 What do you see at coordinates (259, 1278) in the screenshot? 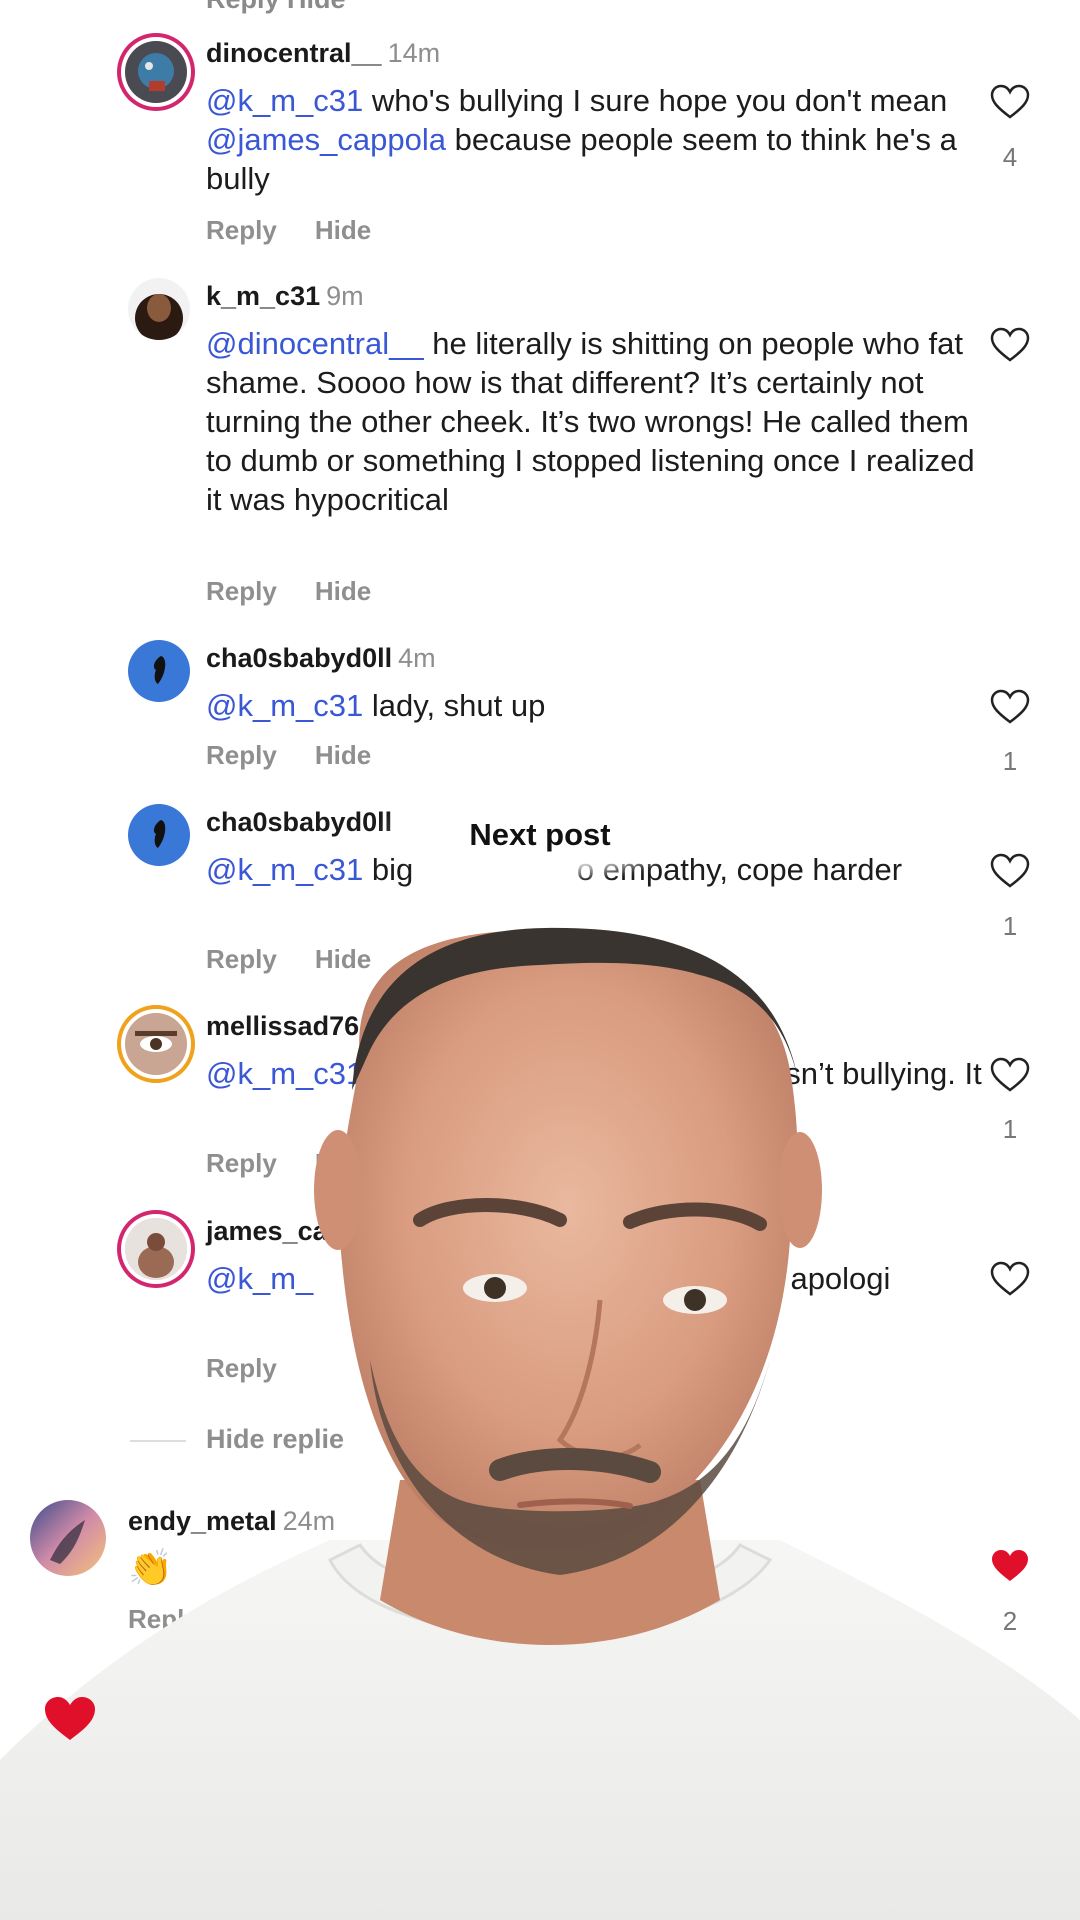
I see `mention-link: @k_m_` at bounding box center [259, 1278].